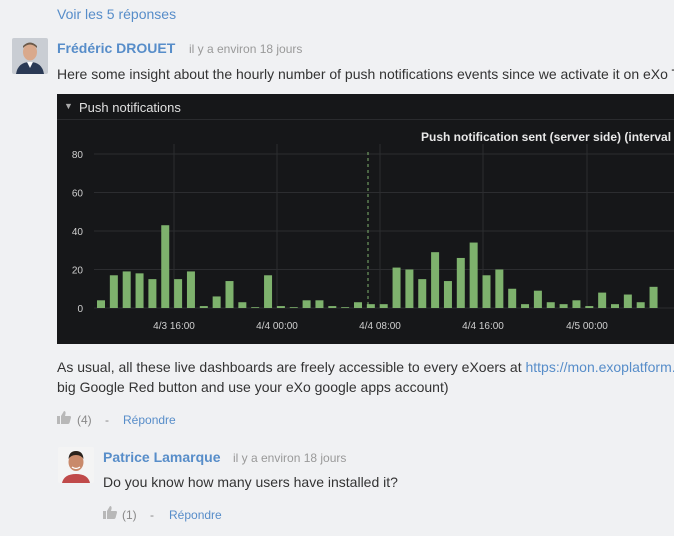  Describe the element at coordinates (116, 14) in the screenshot. I see `view-replies-link: Voir les 5 réponses` at that location.